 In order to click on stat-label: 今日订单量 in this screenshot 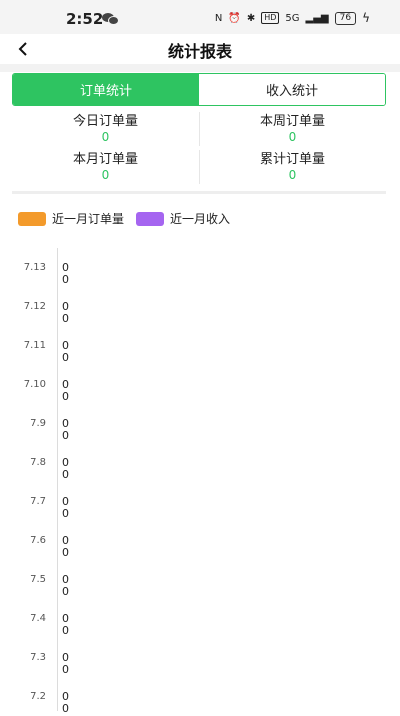, I will do `click(105, 121)`.